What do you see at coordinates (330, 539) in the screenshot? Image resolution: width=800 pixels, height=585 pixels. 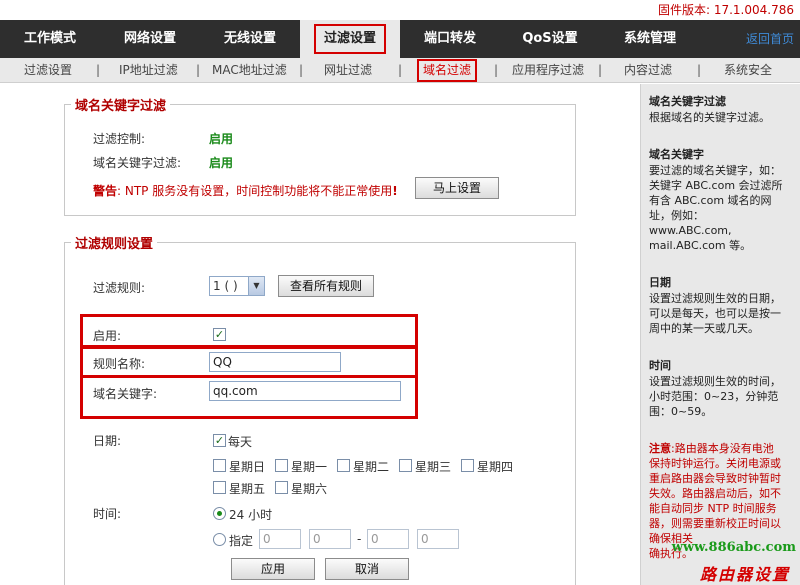 I see `start-minute-input: 0` at bounding box center [330, 539].